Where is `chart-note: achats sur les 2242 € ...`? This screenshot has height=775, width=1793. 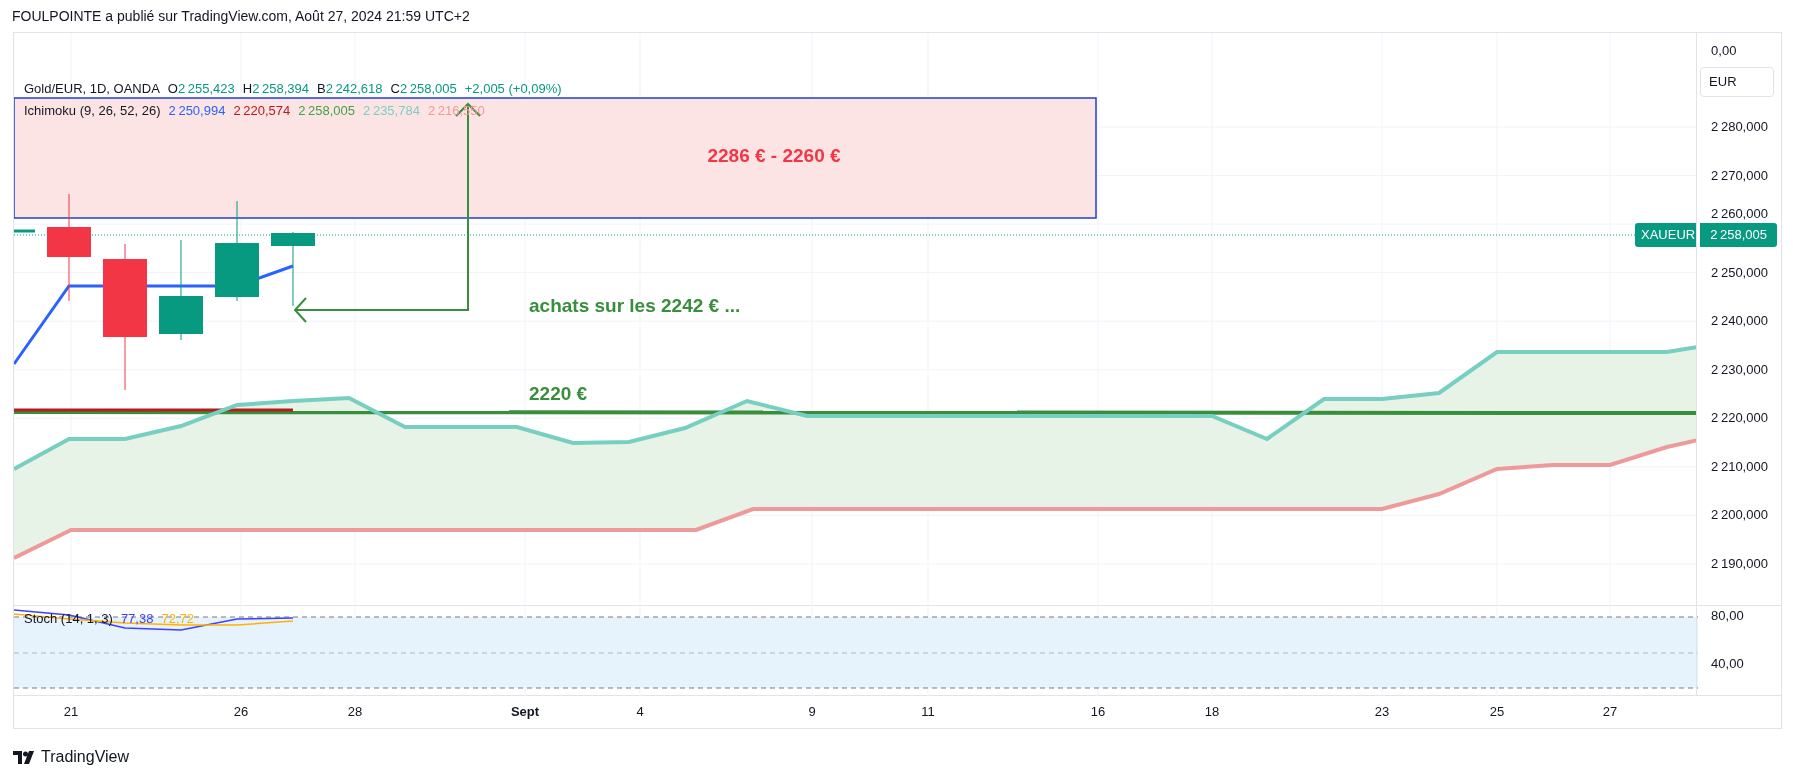 chart-note: achats sur les 2242 € ... is located at coordinates (635, 306).